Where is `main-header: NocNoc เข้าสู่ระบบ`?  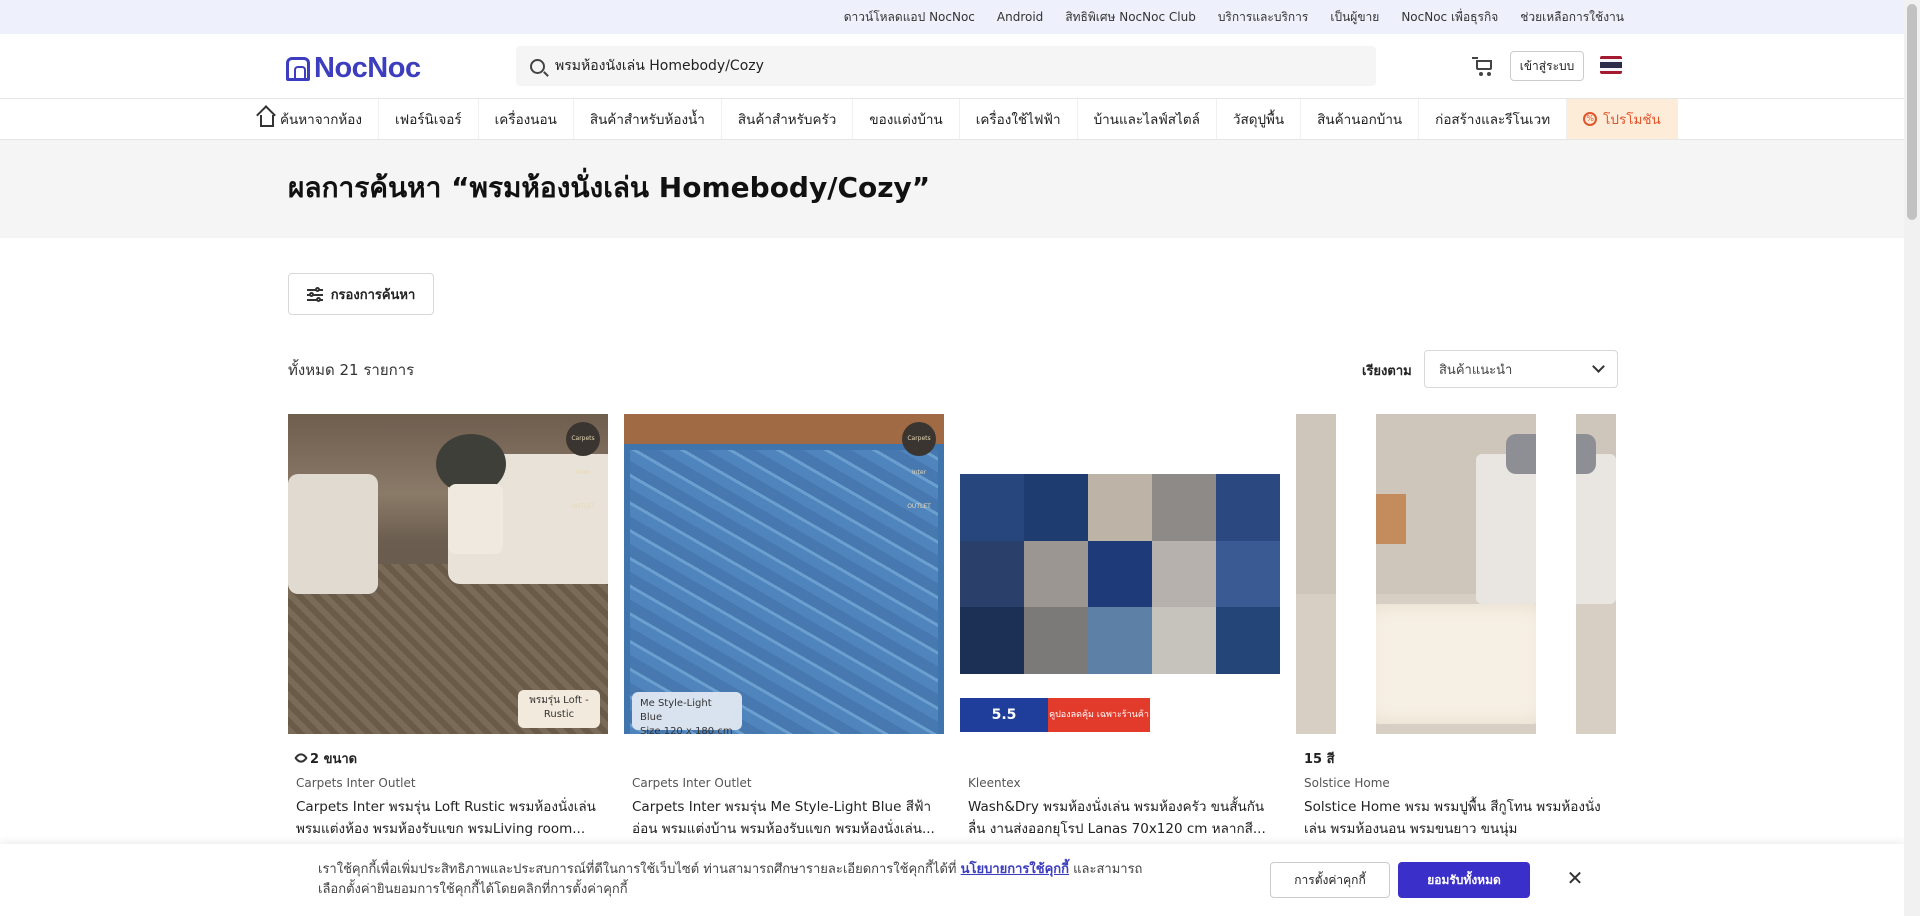 main-header: NocNoc เข้าสู่ระบบ is located at coordinates (952, 66).